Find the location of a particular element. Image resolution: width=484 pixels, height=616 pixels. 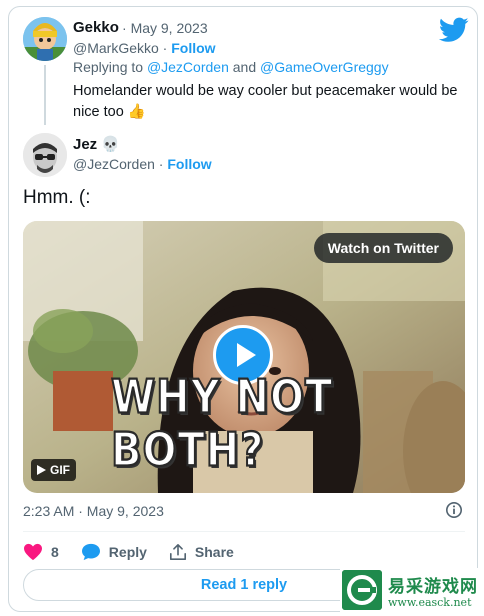

play-icon is located at coordinates (246, 355).